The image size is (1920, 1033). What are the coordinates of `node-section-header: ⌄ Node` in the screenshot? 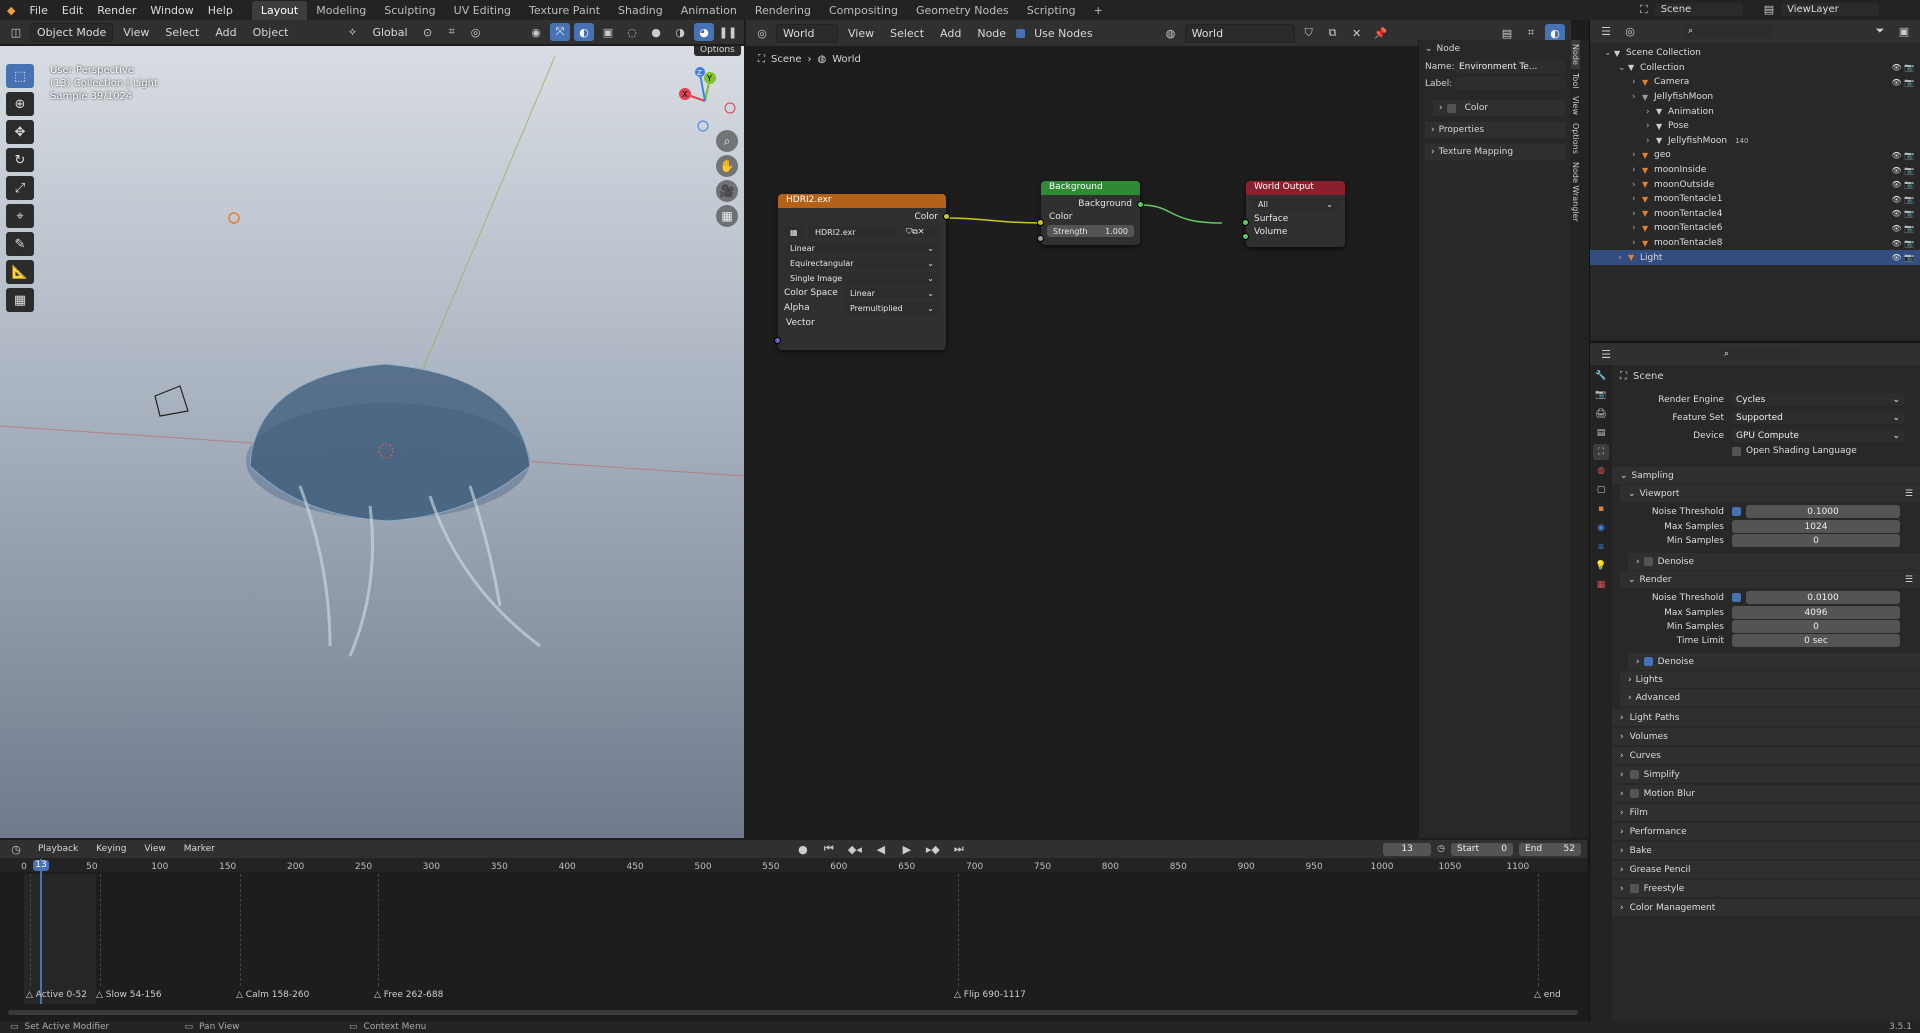 It's located at (1495, 49).